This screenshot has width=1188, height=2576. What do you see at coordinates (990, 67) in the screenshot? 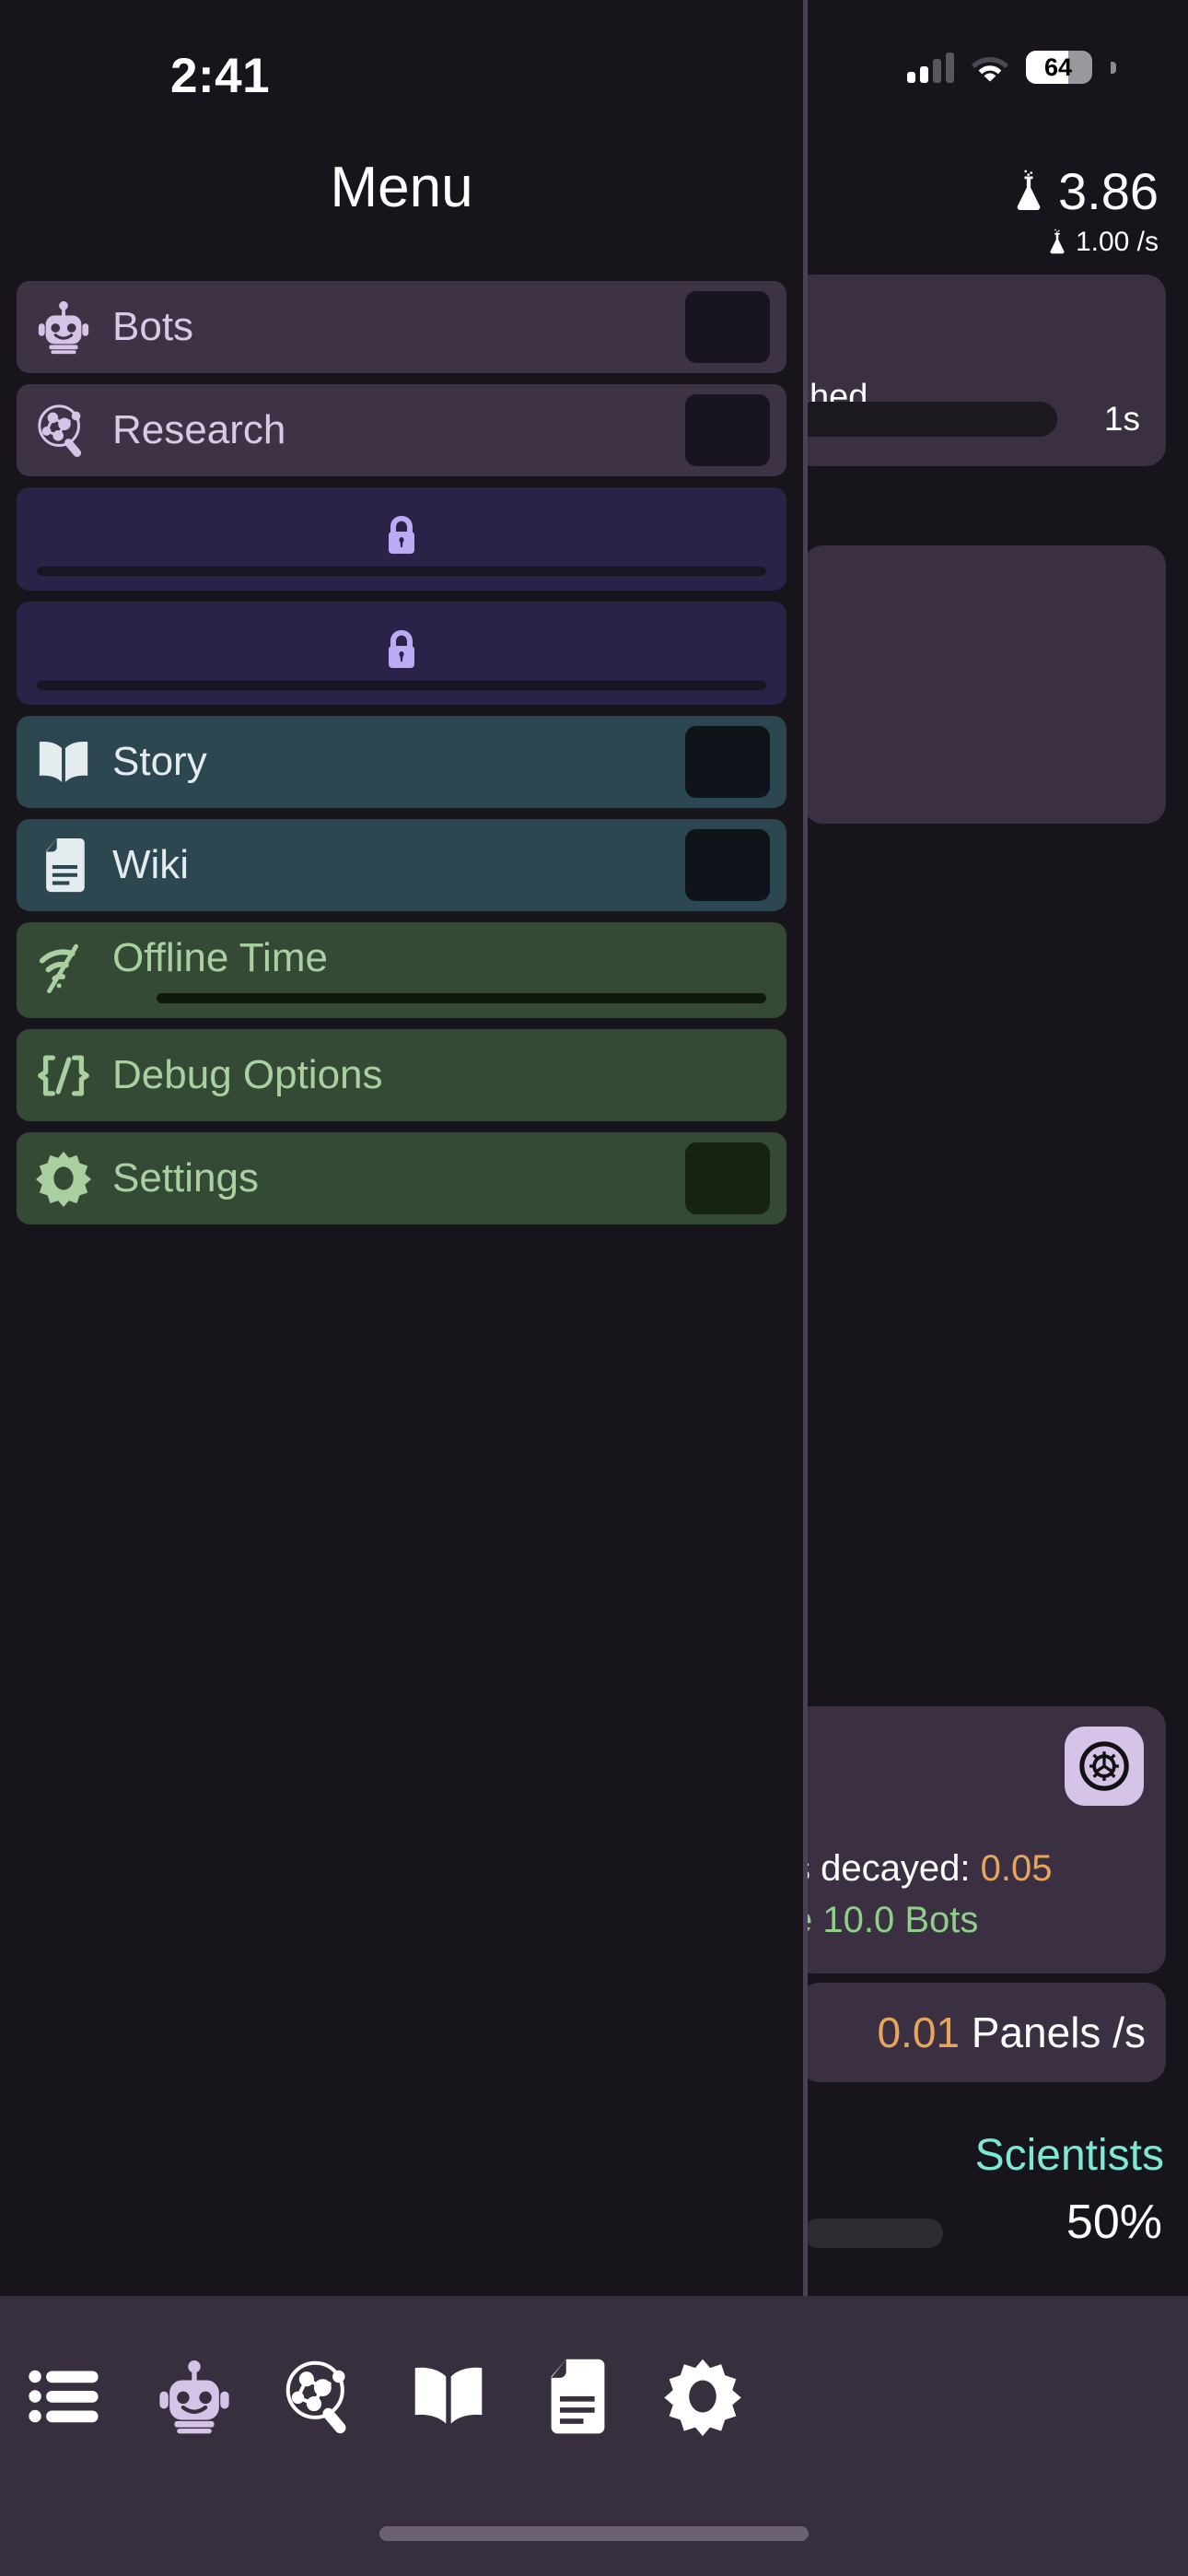
I see `wifi-icon` at bounding box center [990, 67].